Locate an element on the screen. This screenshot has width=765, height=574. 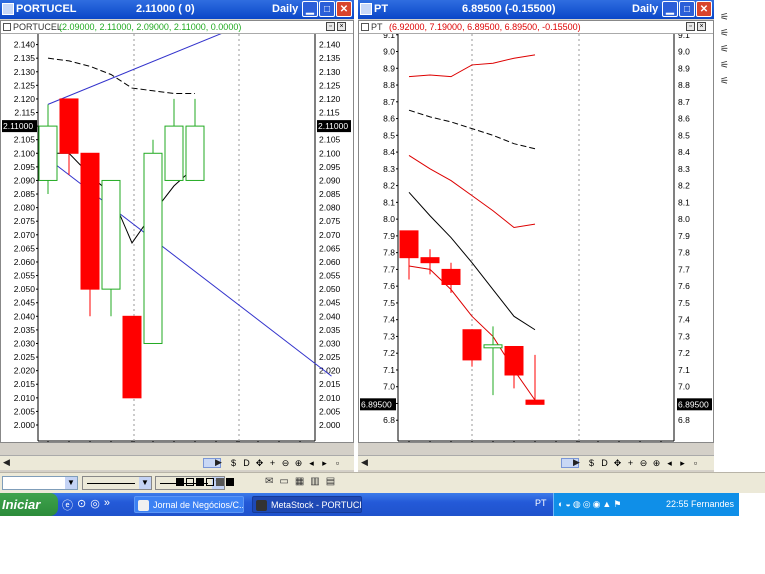
y-tick-label-right: 2.055 is located at coordinates (330, 276).